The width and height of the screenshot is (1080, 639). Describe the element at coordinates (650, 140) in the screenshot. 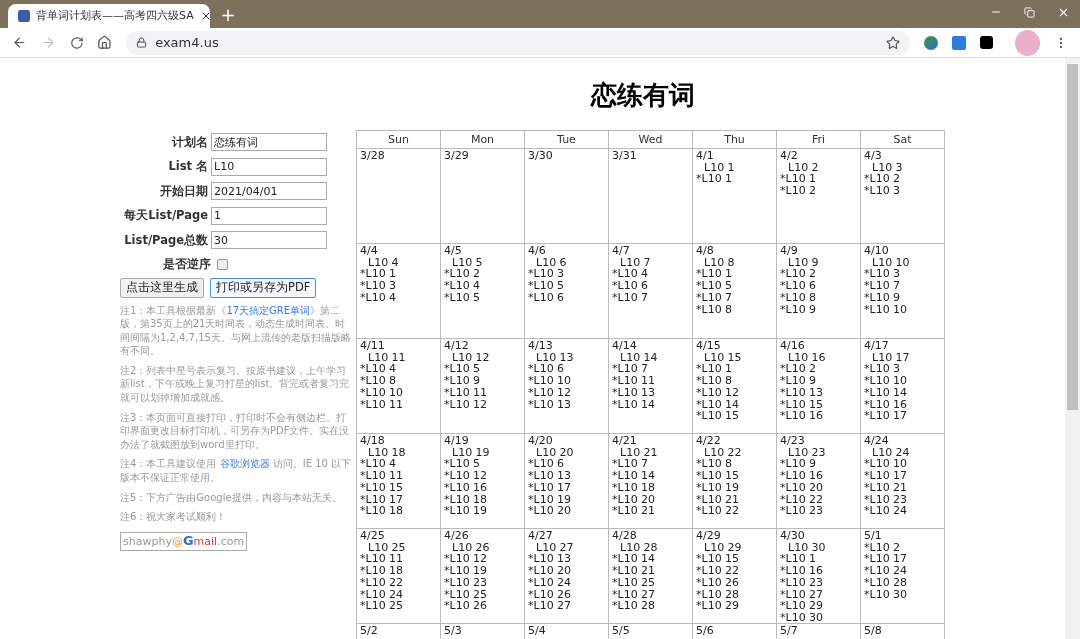

I see `day-header: Wed` at that location.